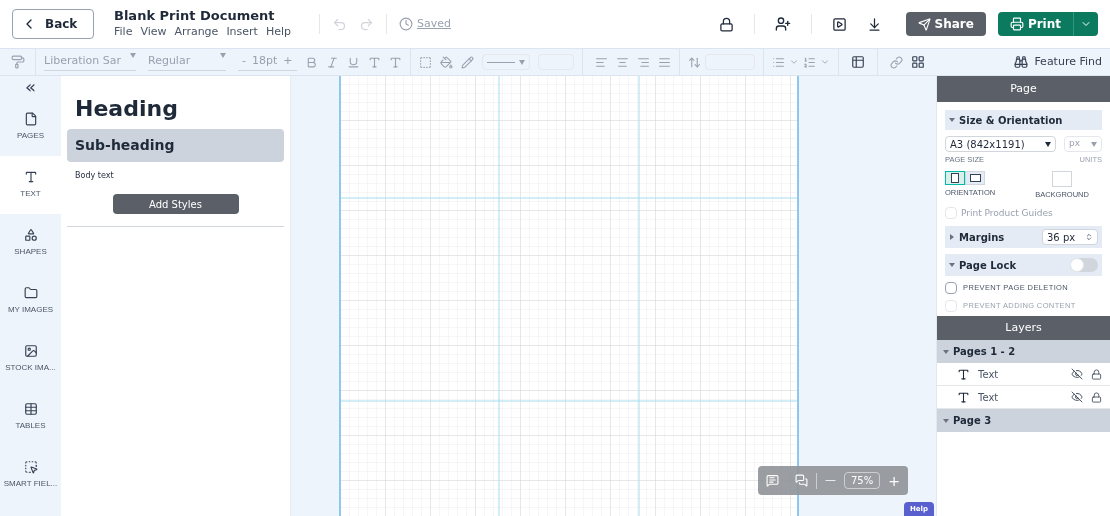  I want to click on link-icon, so click(896, 62).